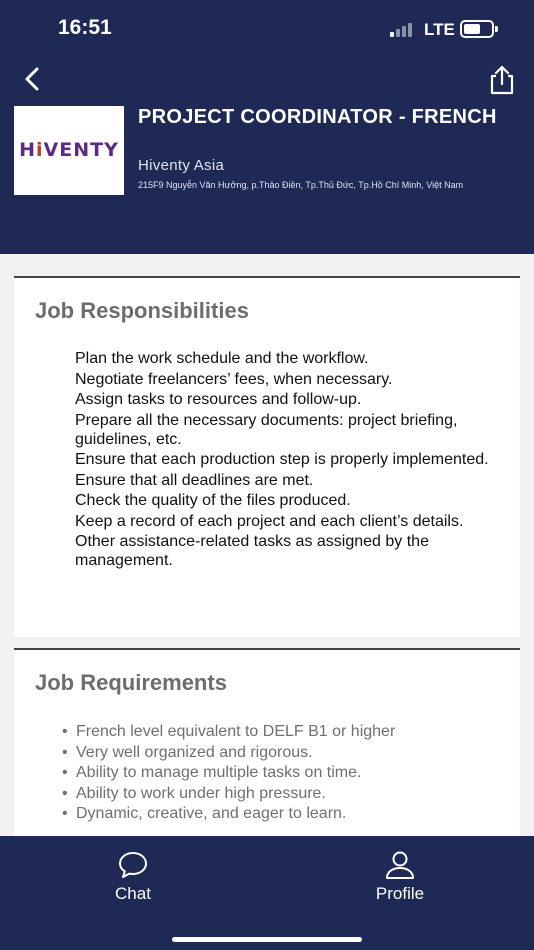 The height and width of the screenshot is (950, 534). I want to click on company-logo: HiVENTY, so click(69, 150).